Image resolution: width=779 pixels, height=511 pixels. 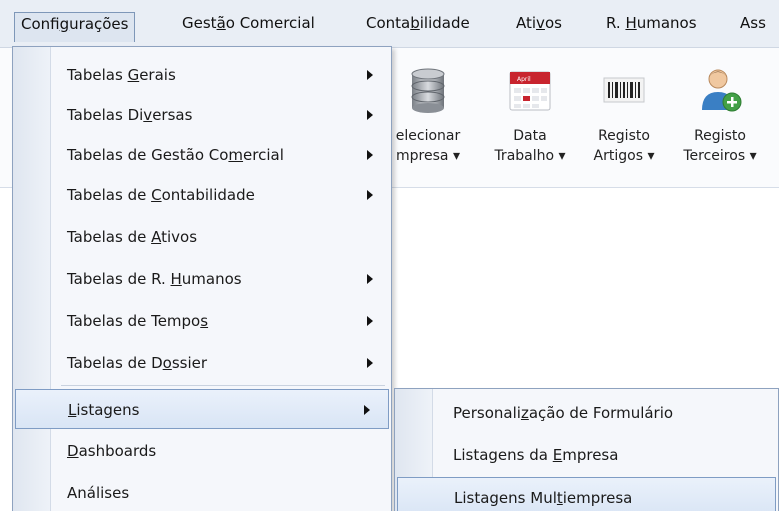 What do you see at coordinates (666, 23) in the screenshot?
I see `menu-label: umanos` at bounding box center [666, 23].